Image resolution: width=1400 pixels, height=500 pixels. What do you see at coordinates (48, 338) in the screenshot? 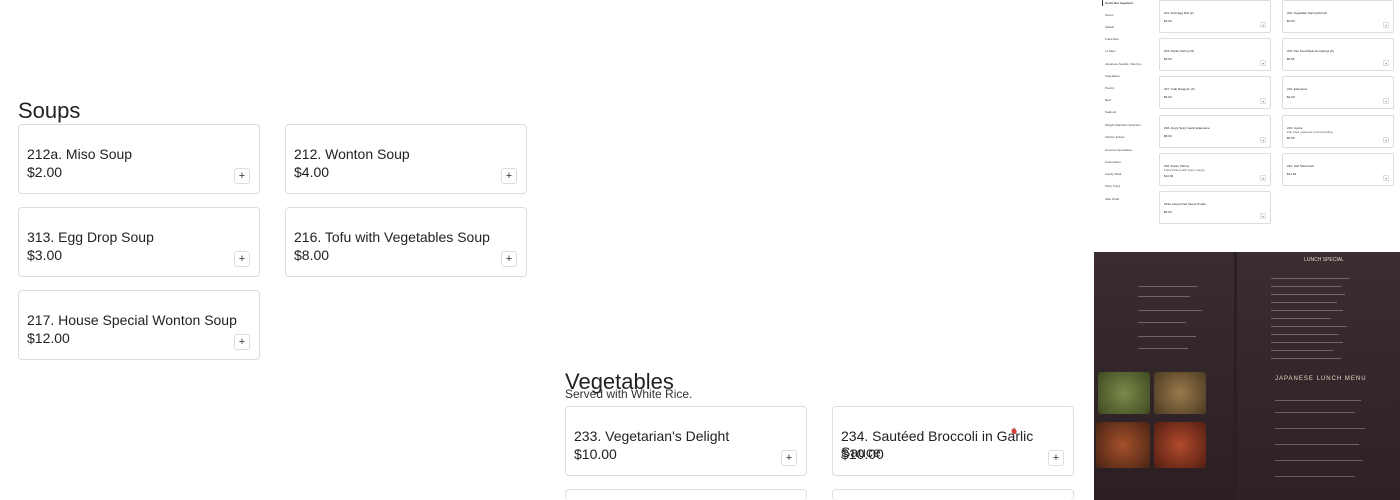
I see `item-price: $12.00` at bounding box center [48, 338].